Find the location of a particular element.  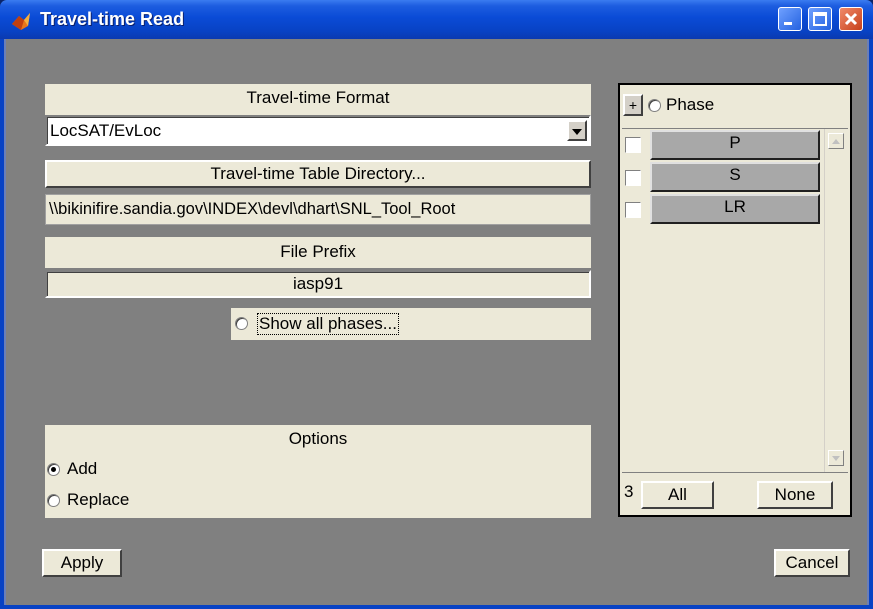

phase-checkbox-p is located at coordinates (633, 145).